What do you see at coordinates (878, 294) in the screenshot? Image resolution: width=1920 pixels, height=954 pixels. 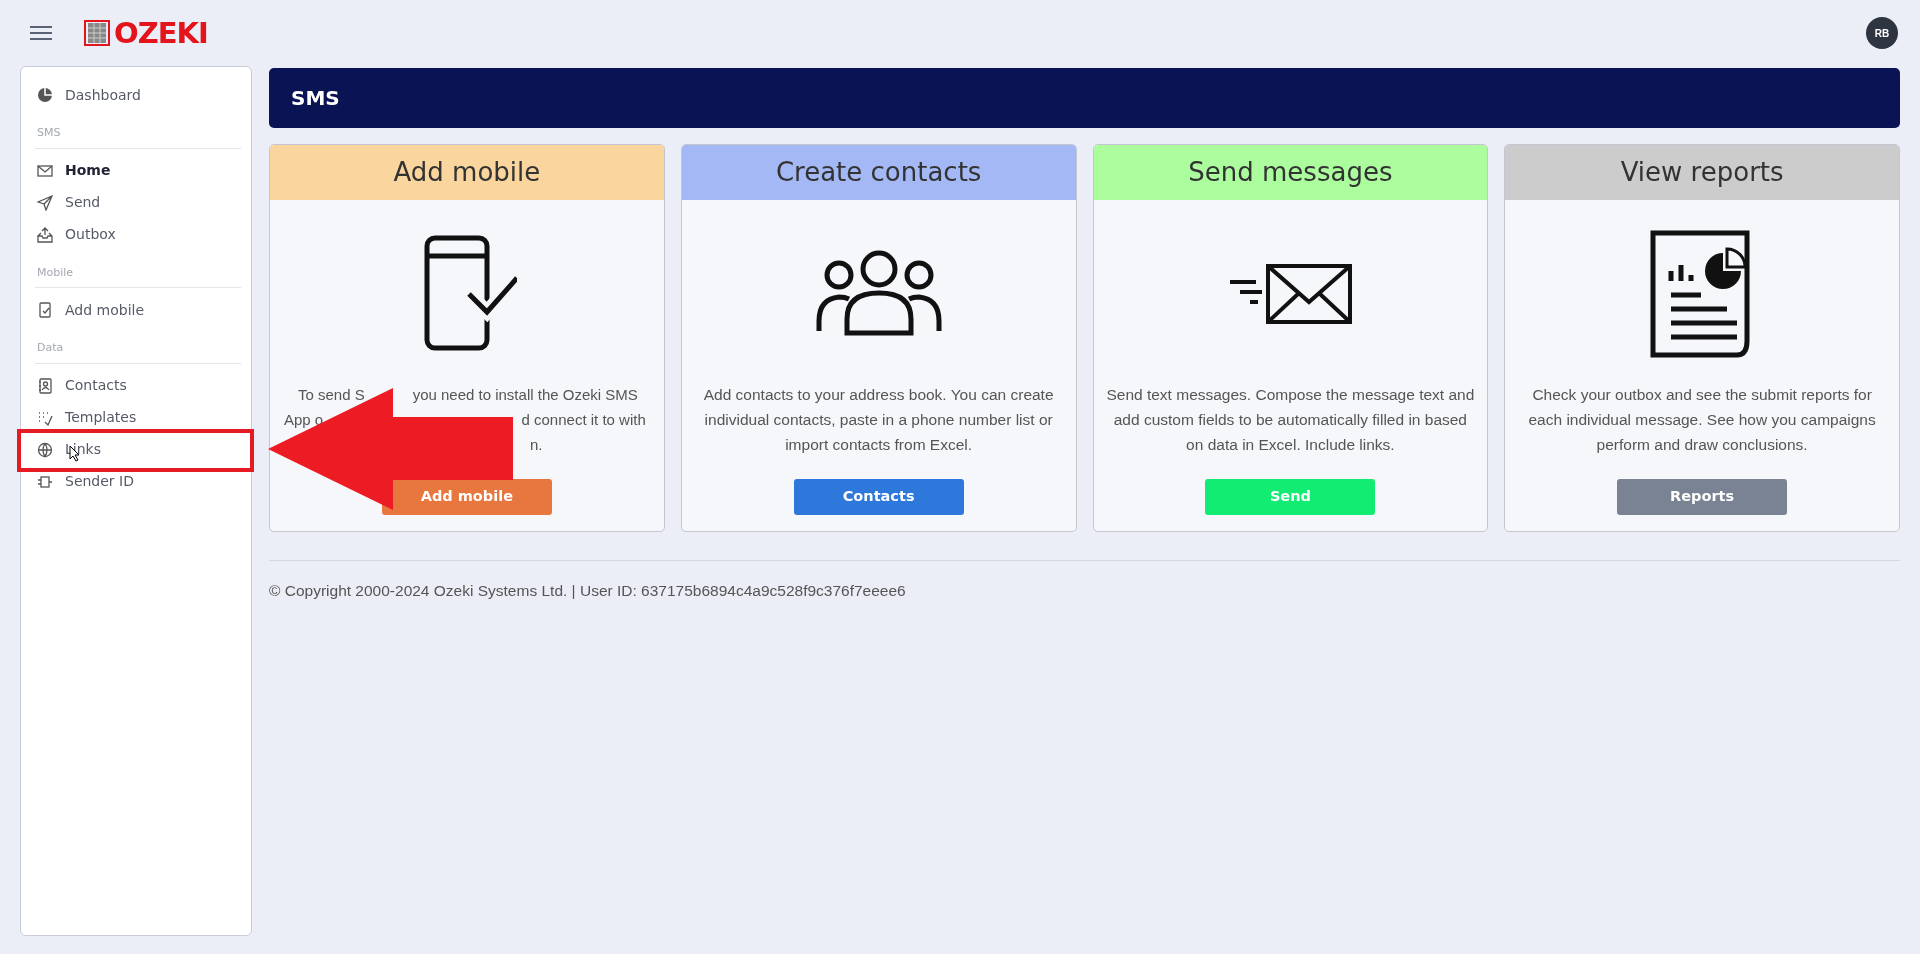 I see `people-icon` at bounding box center [878, 294].